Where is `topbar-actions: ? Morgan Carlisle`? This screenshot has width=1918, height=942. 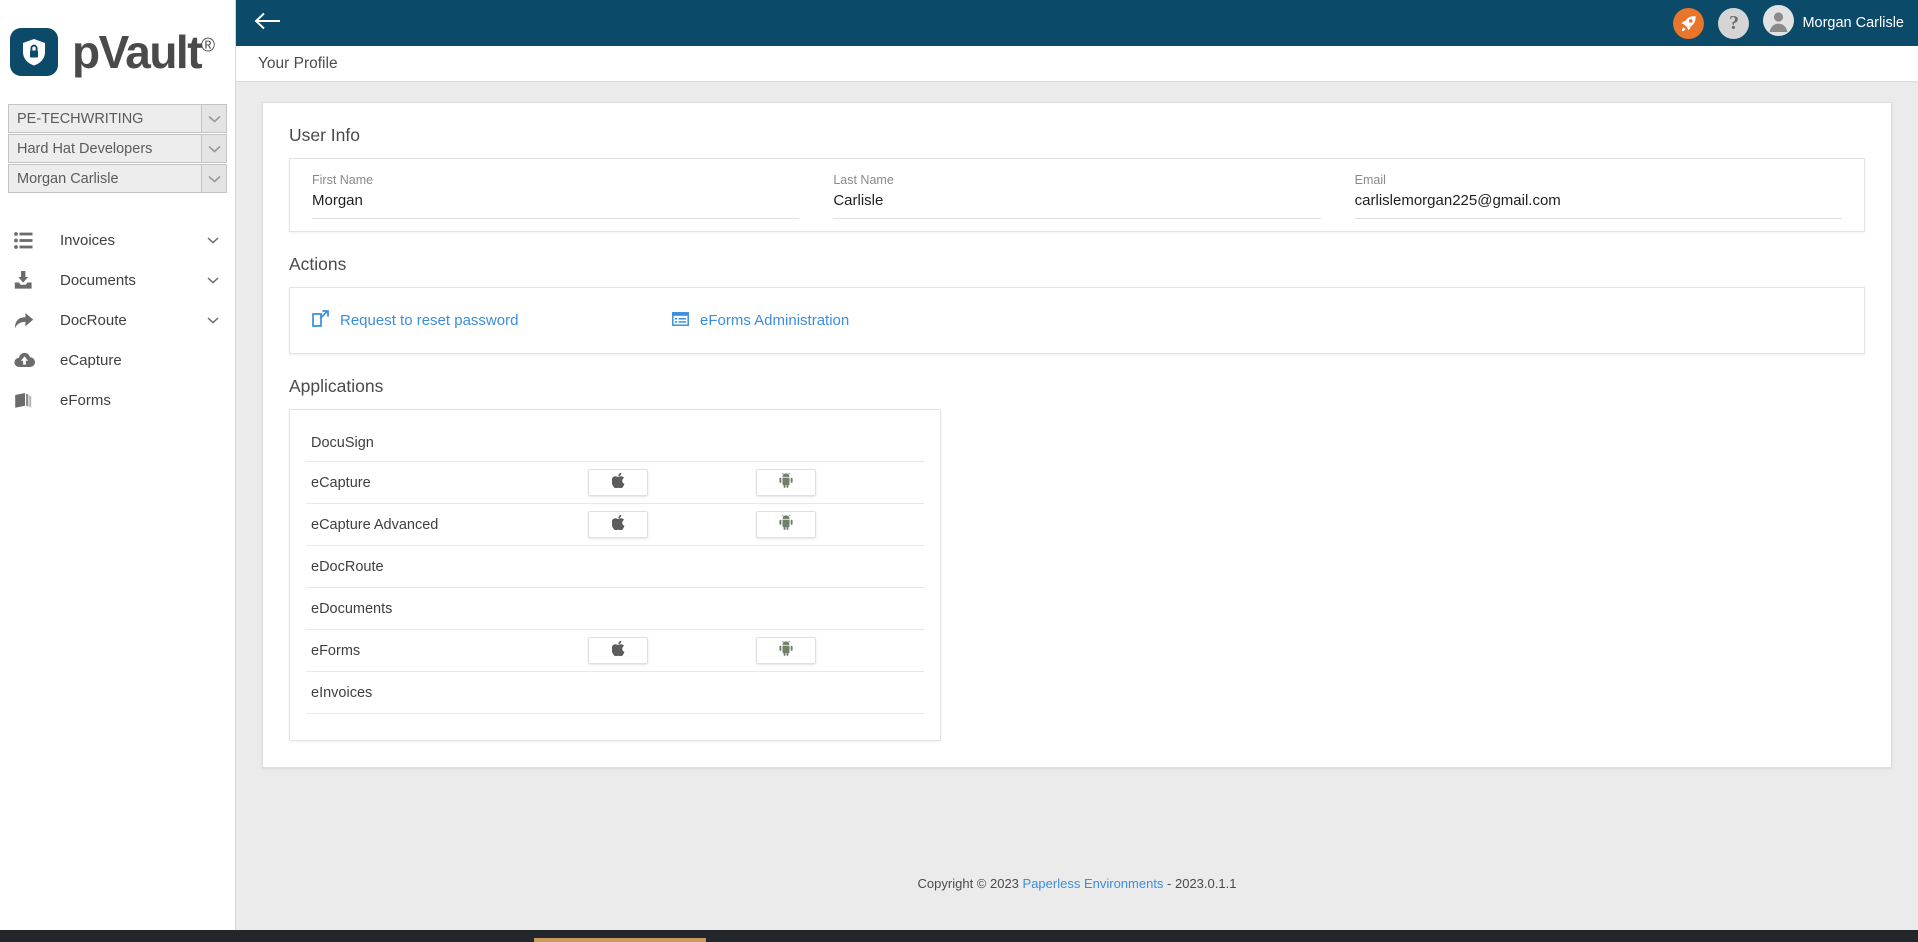 topbar-actions: ? Morgan Carlisle is located at coordinates (1788, 23).